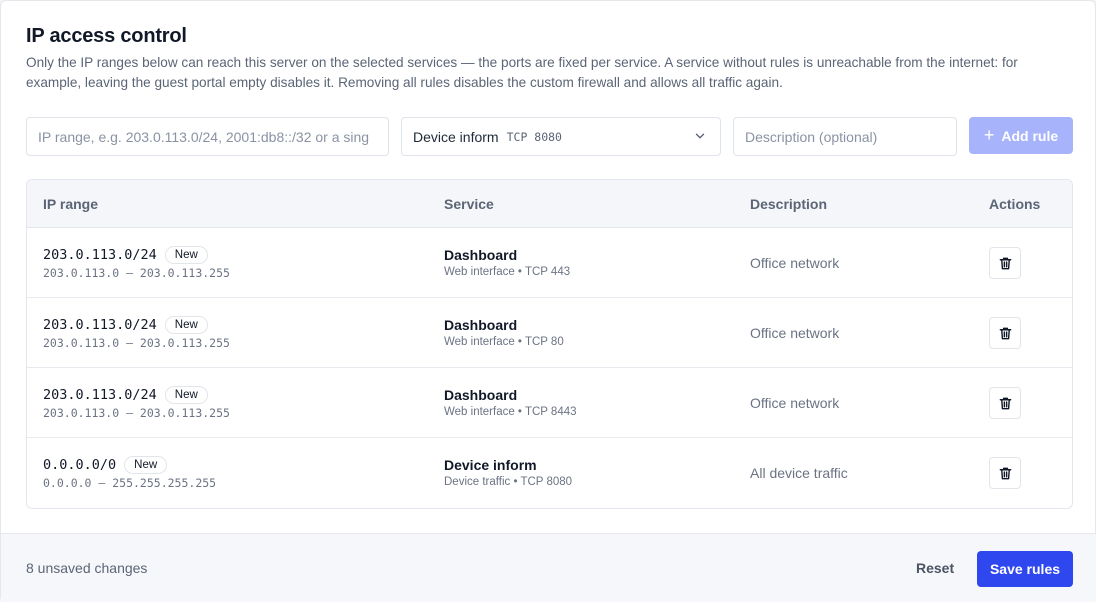  What do you see at coordinates (469, 204) in the screenshot?
I see `column-header-service: Service` at bounding box center [469, 204].